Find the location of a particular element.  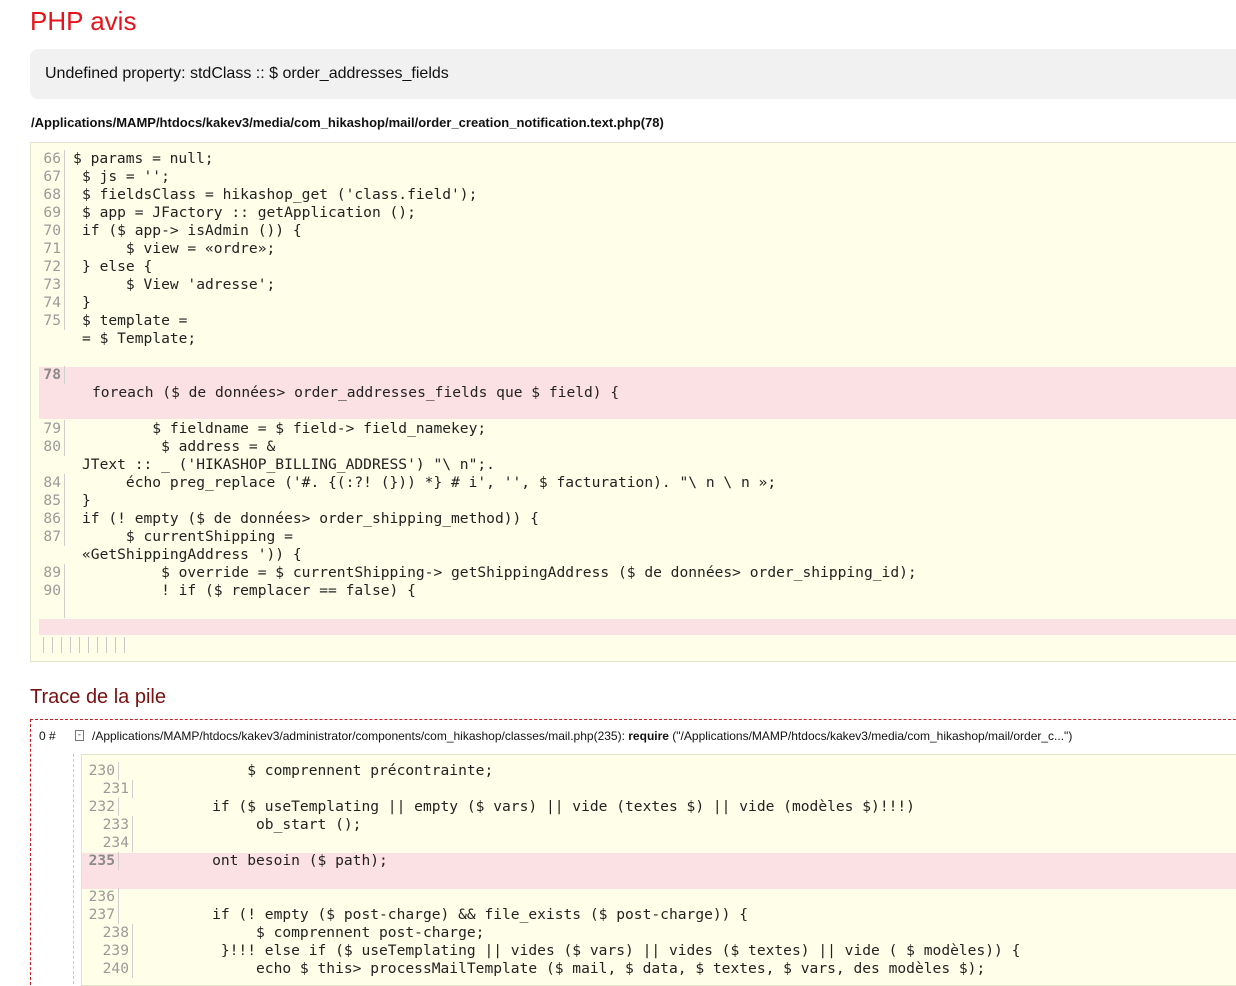

code-line: 85} is located at coordinates (633, 501).